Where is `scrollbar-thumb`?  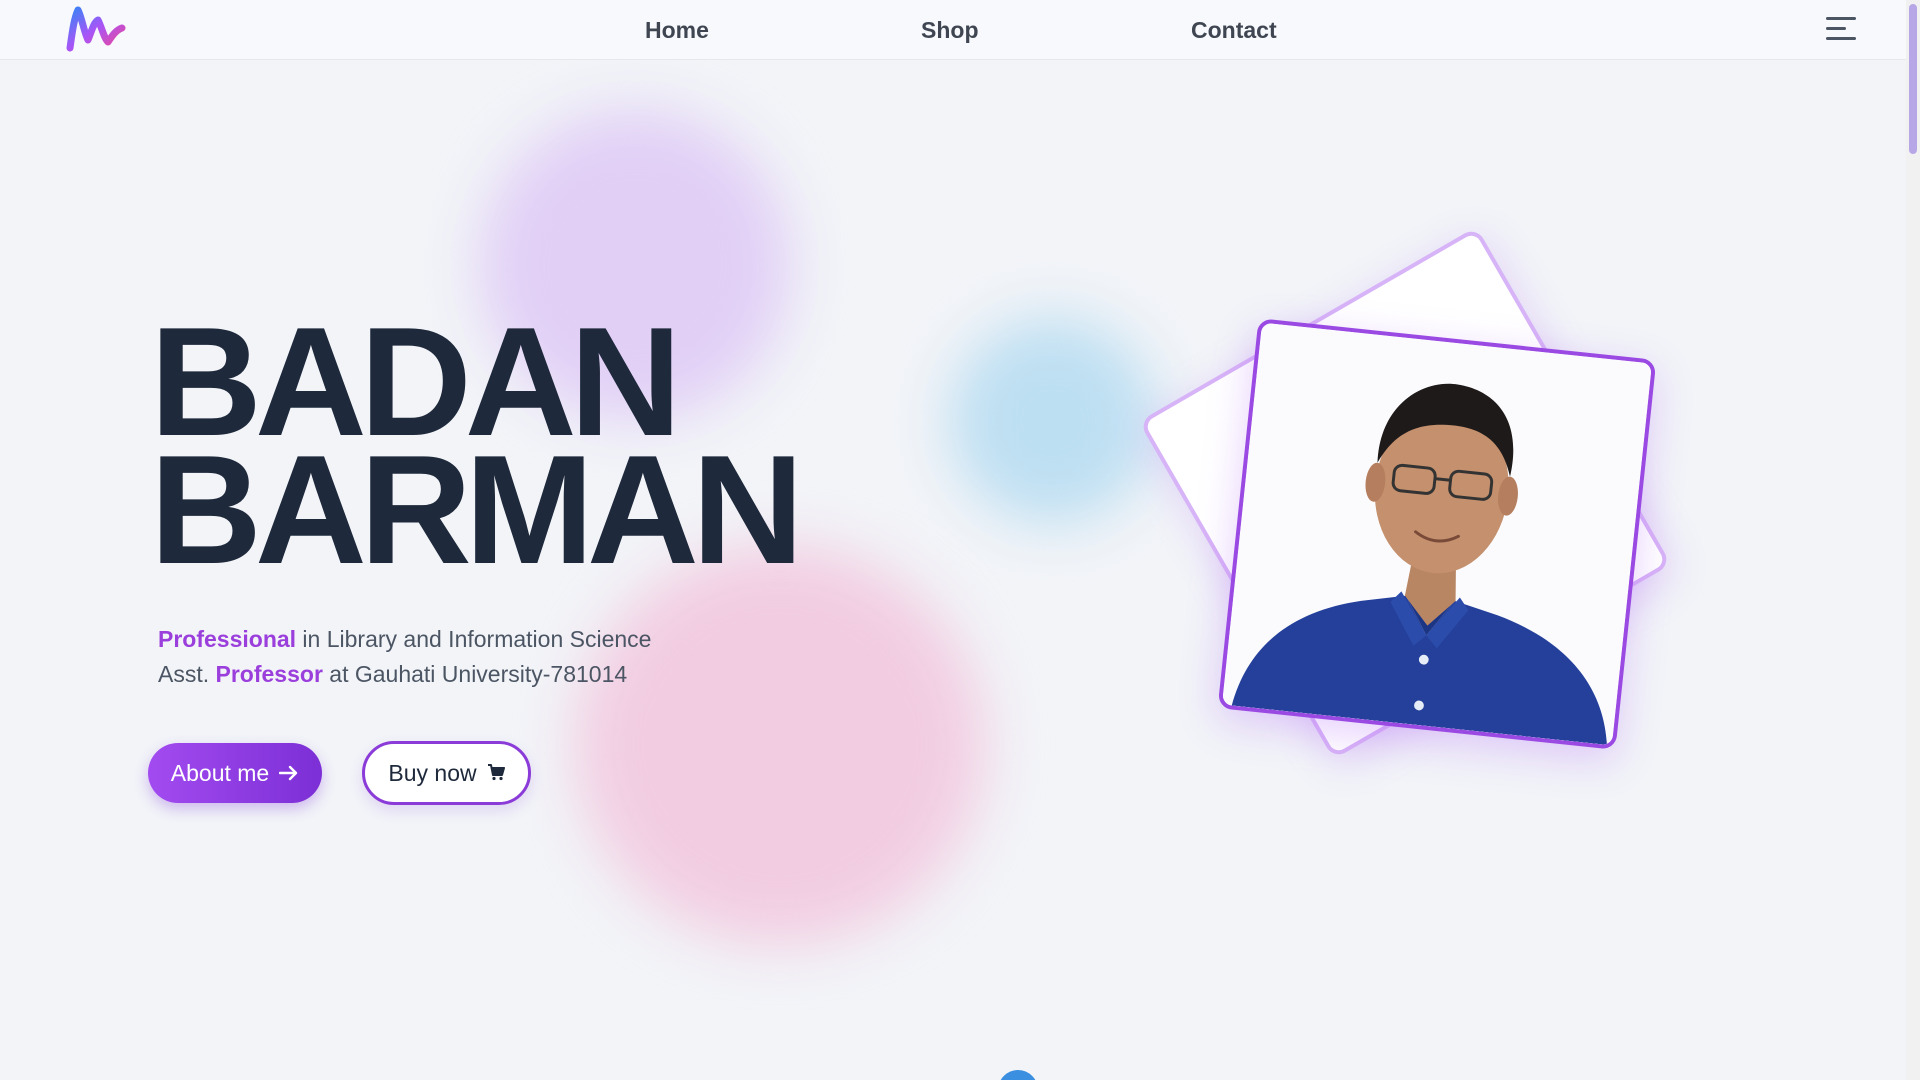
scrollbar-thumb is located at coordinates (1913, 79).